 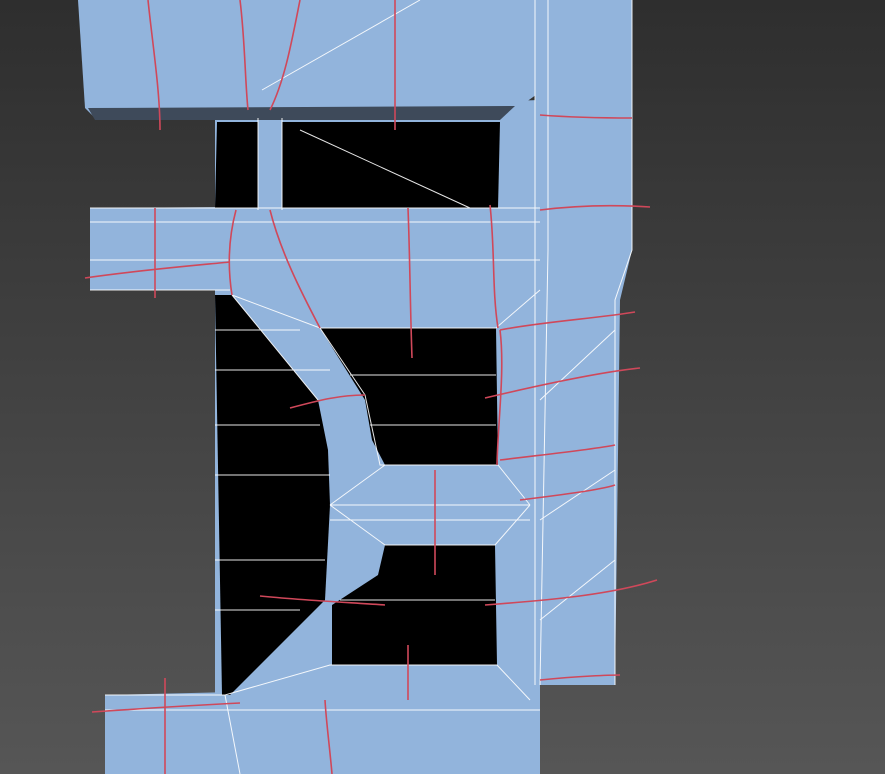 What do you see at coordinates (322, 729) in the screenshot?
I see `bottom-block` at bounding box center [322, 729].